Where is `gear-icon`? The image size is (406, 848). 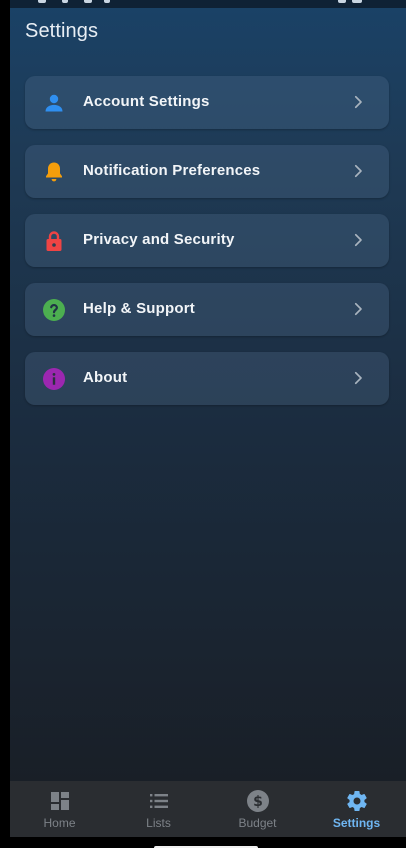
gear-icon is located at coordinates (357, 801).